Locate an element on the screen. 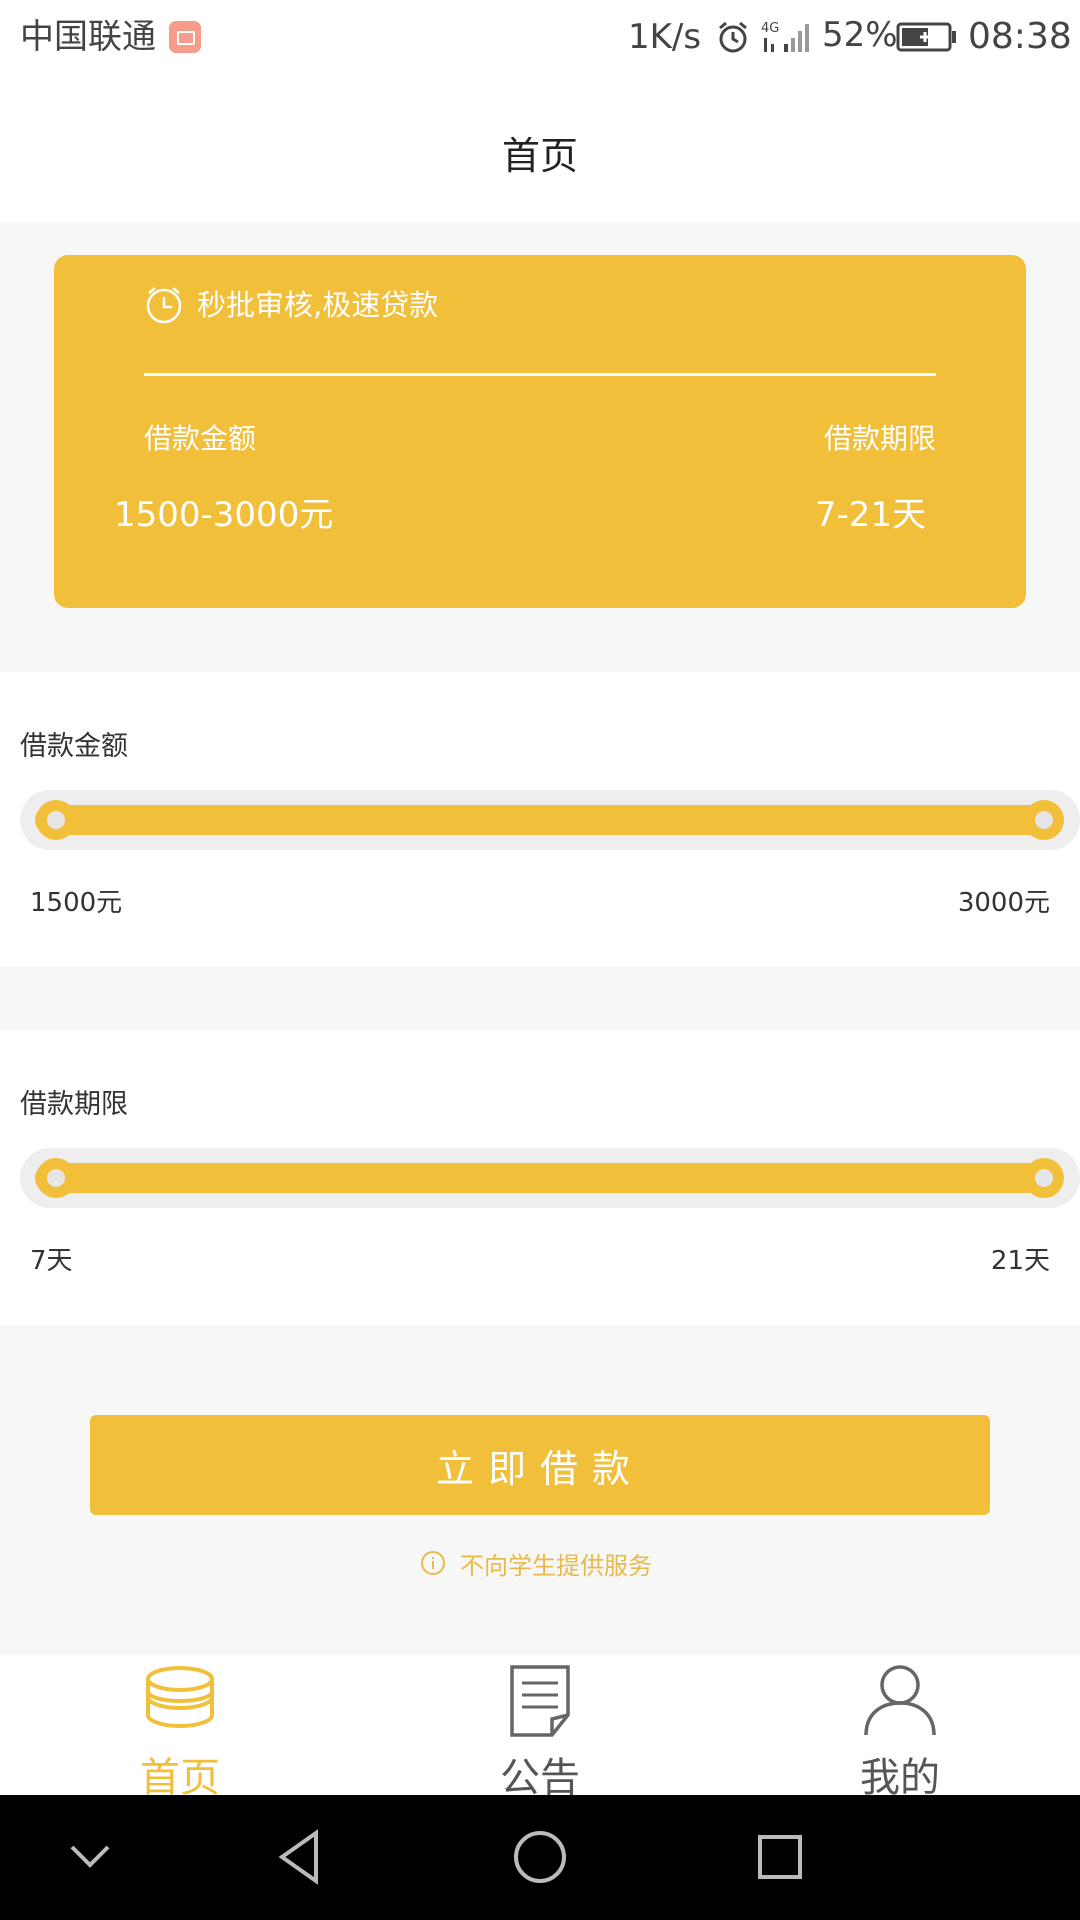 The width and height of the screenshot is (1080, 1920). status-bar: 中国联通 1K/s 4G 52% 08:38 is located at coordinates (540, 37).